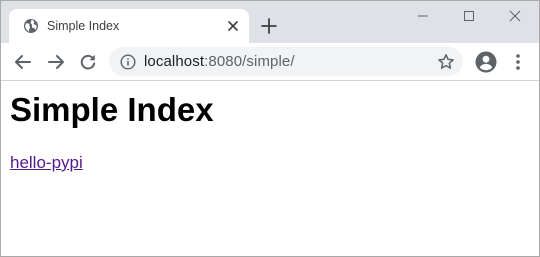 The image size is (540, 257). Describe the element at coordinates (23, 62) in the screenshot. I see `arrow-left-icon` at that location.